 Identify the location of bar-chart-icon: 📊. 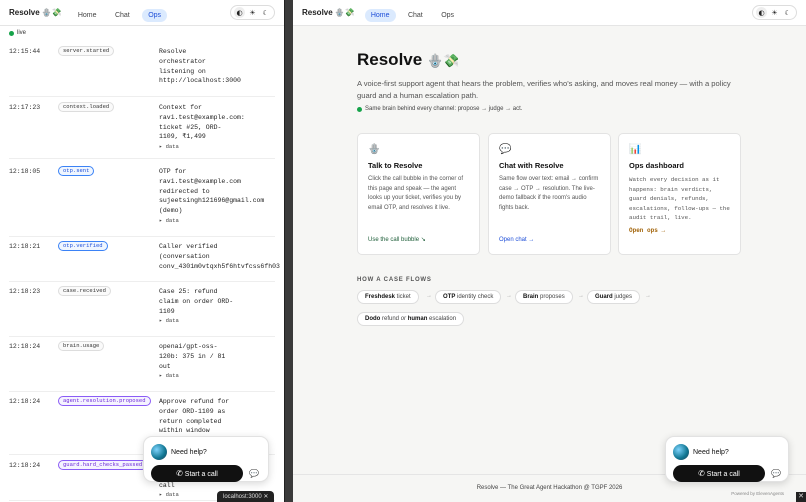
(635, 149).